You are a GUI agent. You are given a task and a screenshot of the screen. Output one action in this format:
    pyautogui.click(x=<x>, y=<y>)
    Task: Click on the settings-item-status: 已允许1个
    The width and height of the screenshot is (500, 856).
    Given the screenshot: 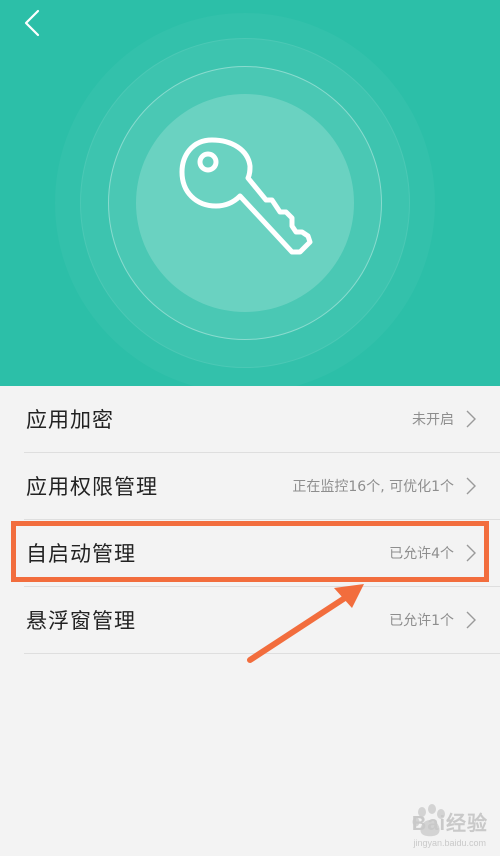 What is the action you would take?
    pyautogui.click(x=421, y=621)
    